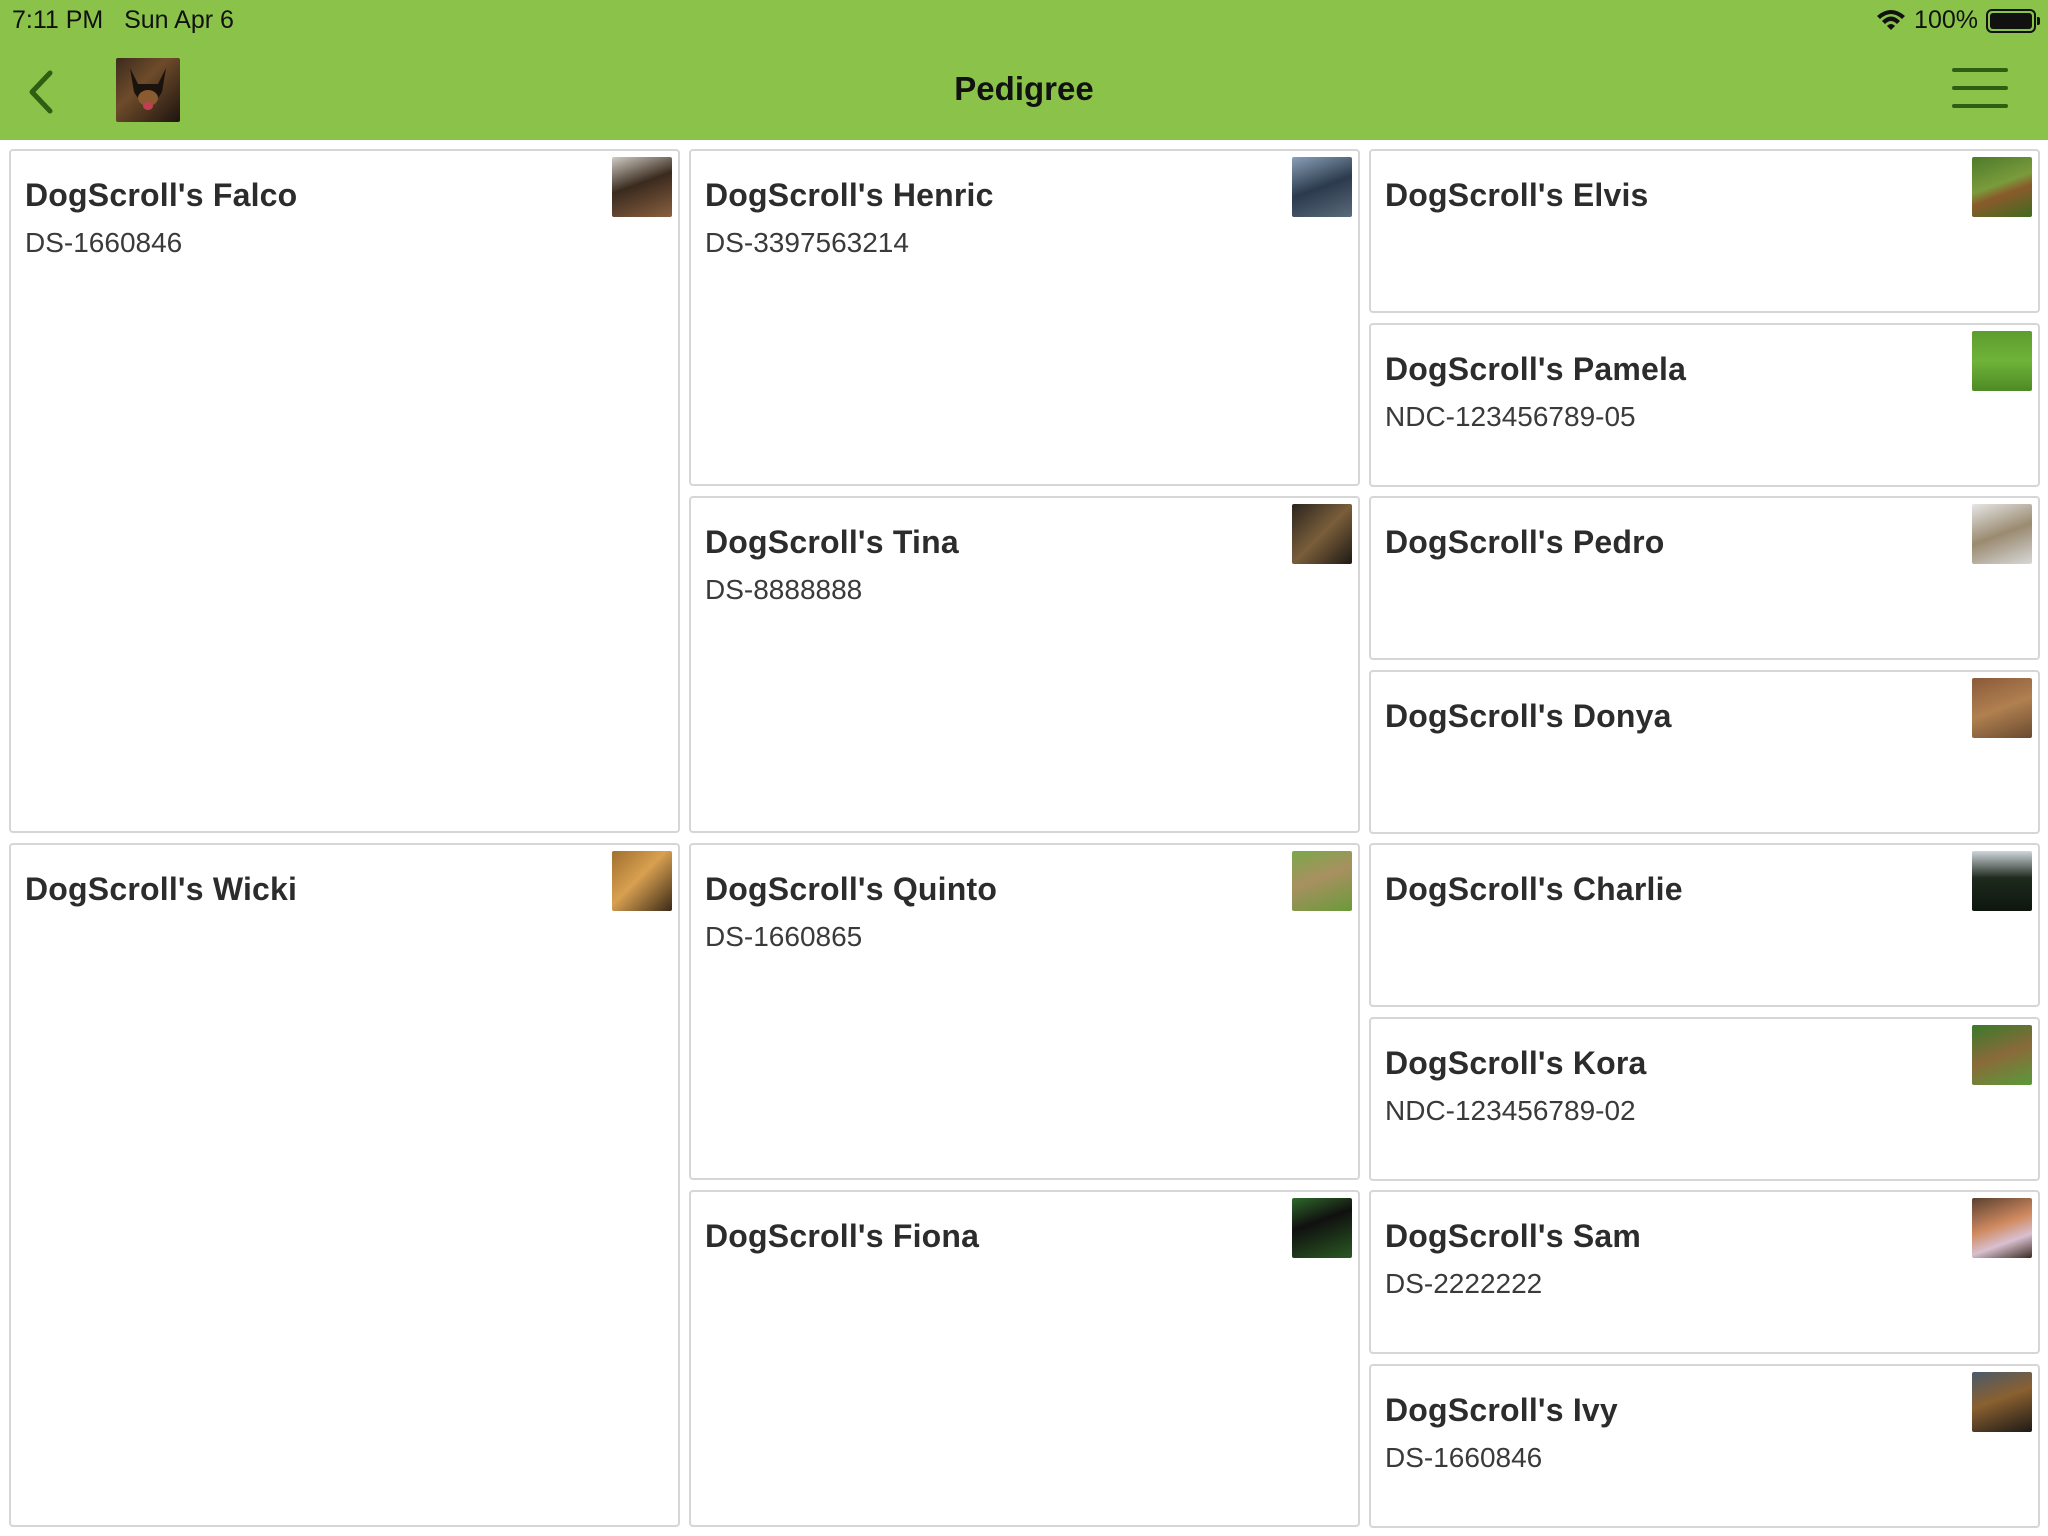 The width and height of the screenshot is (2048, 1536). Describe the element at coordinates (1501, 1410) in the screenshot. I see `dog-name: DogScroll's Ivy` at that location.